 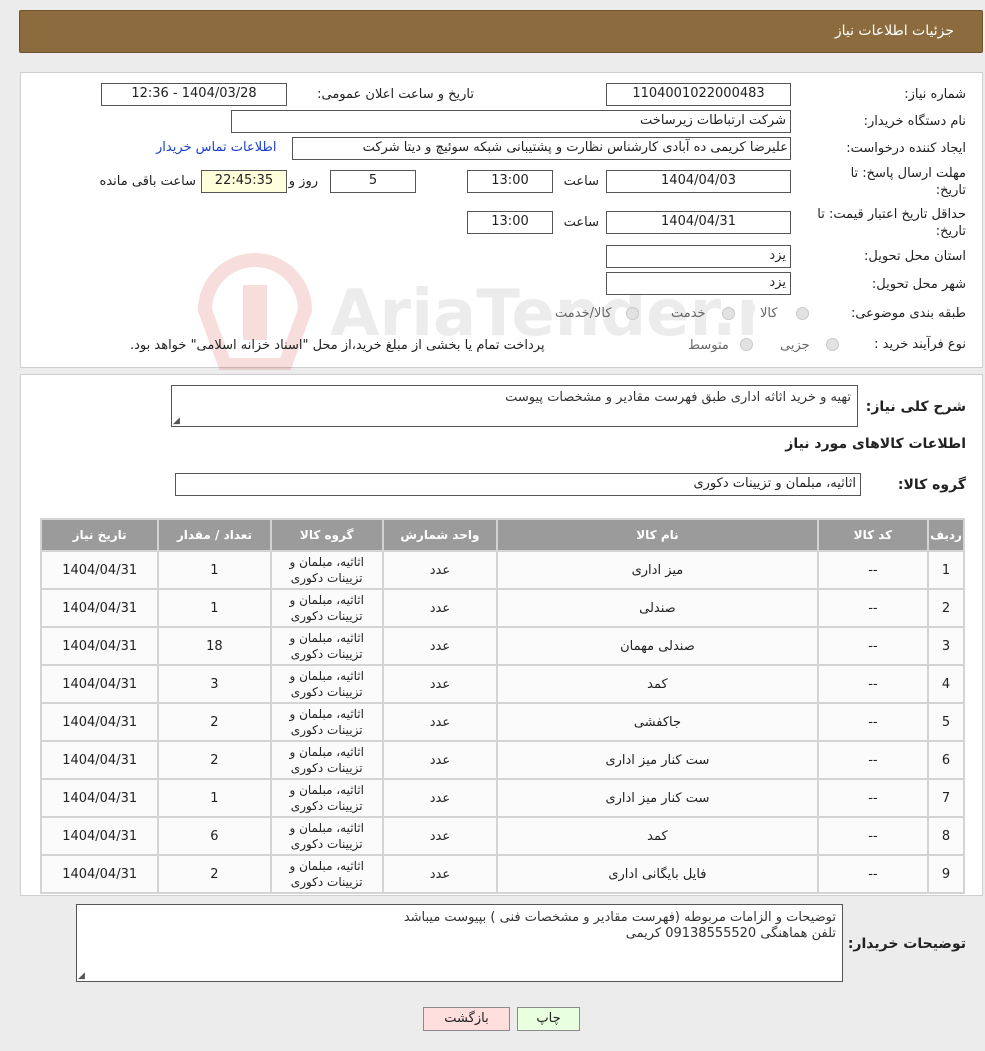 I want to click on col-code: کد کالا, so click(x=873, y=535).